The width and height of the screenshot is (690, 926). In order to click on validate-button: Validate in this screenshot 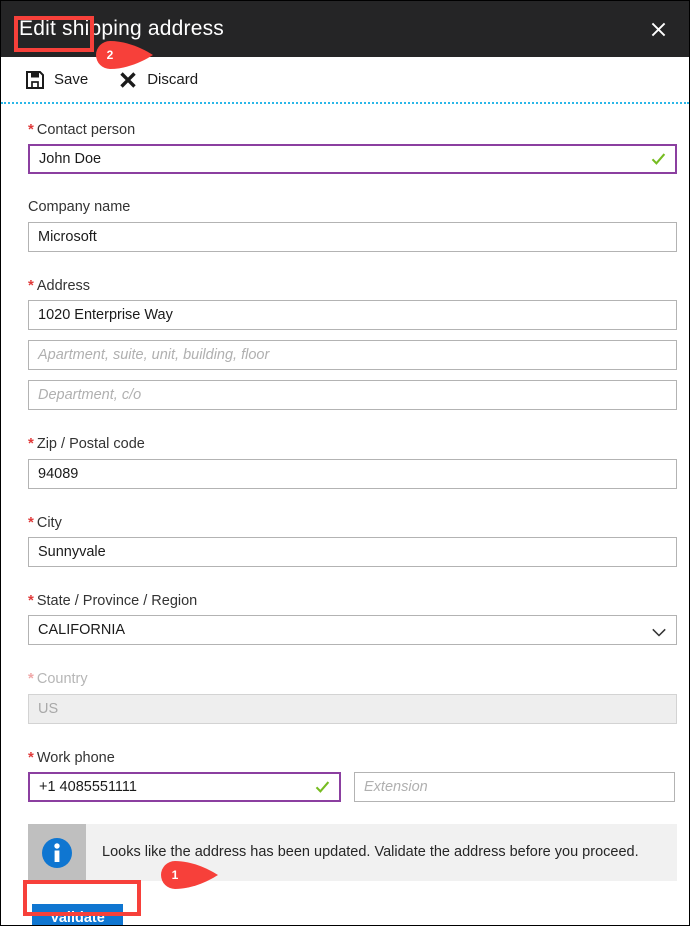, I will do `click(77, 914)`.